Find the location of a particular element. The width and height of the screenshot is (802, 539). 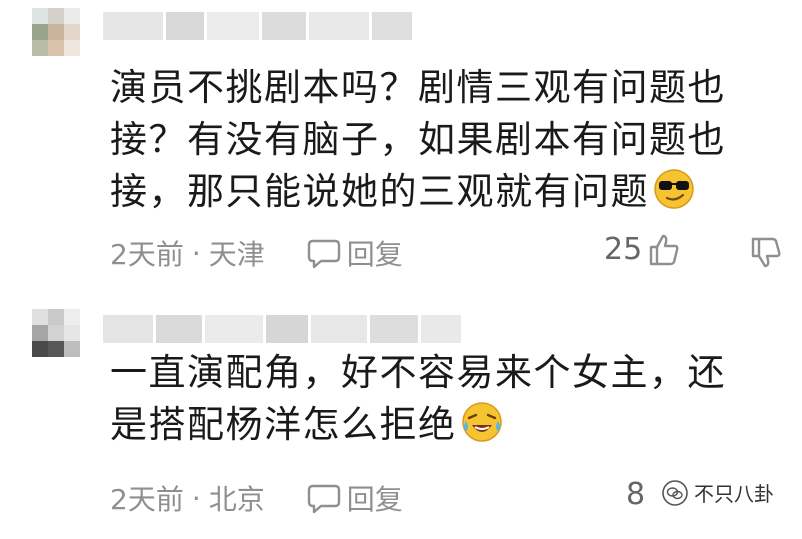

watermark: 不只八卦 is located at coordinates (718, 492).